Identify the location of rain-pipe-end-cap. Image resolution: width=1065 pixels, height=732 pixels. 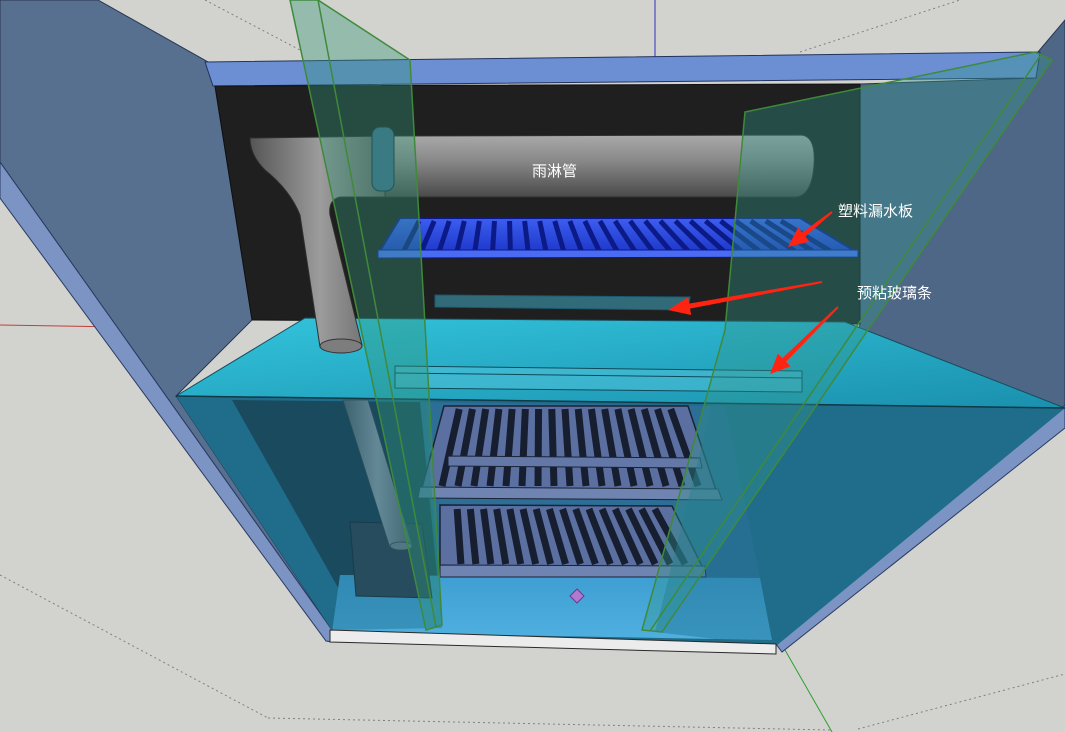
(341, 346).